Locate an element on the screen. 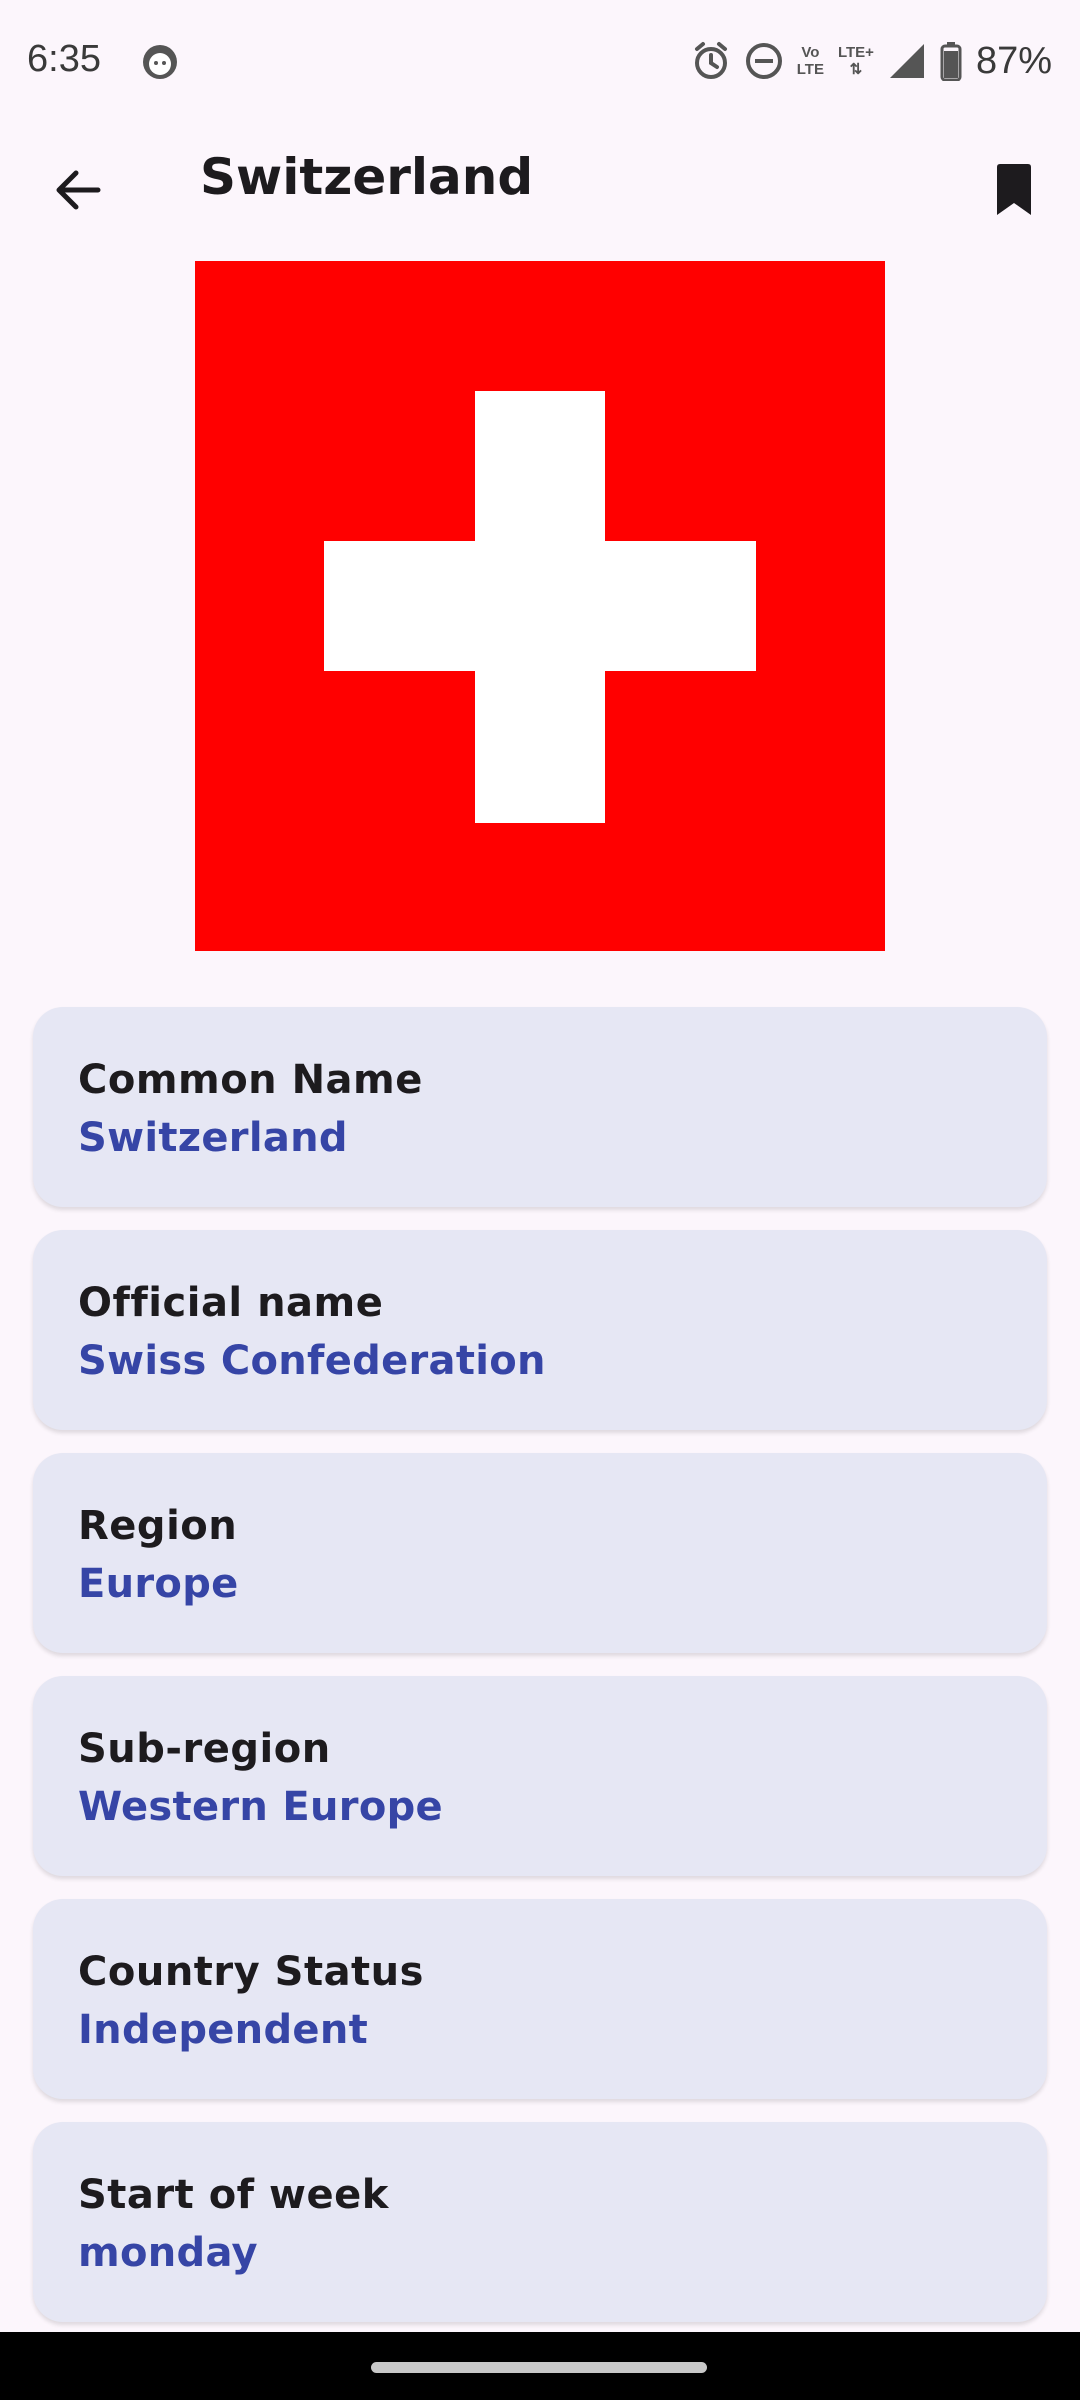  detail-label: Start of week is located at coordinates (233, 2195).